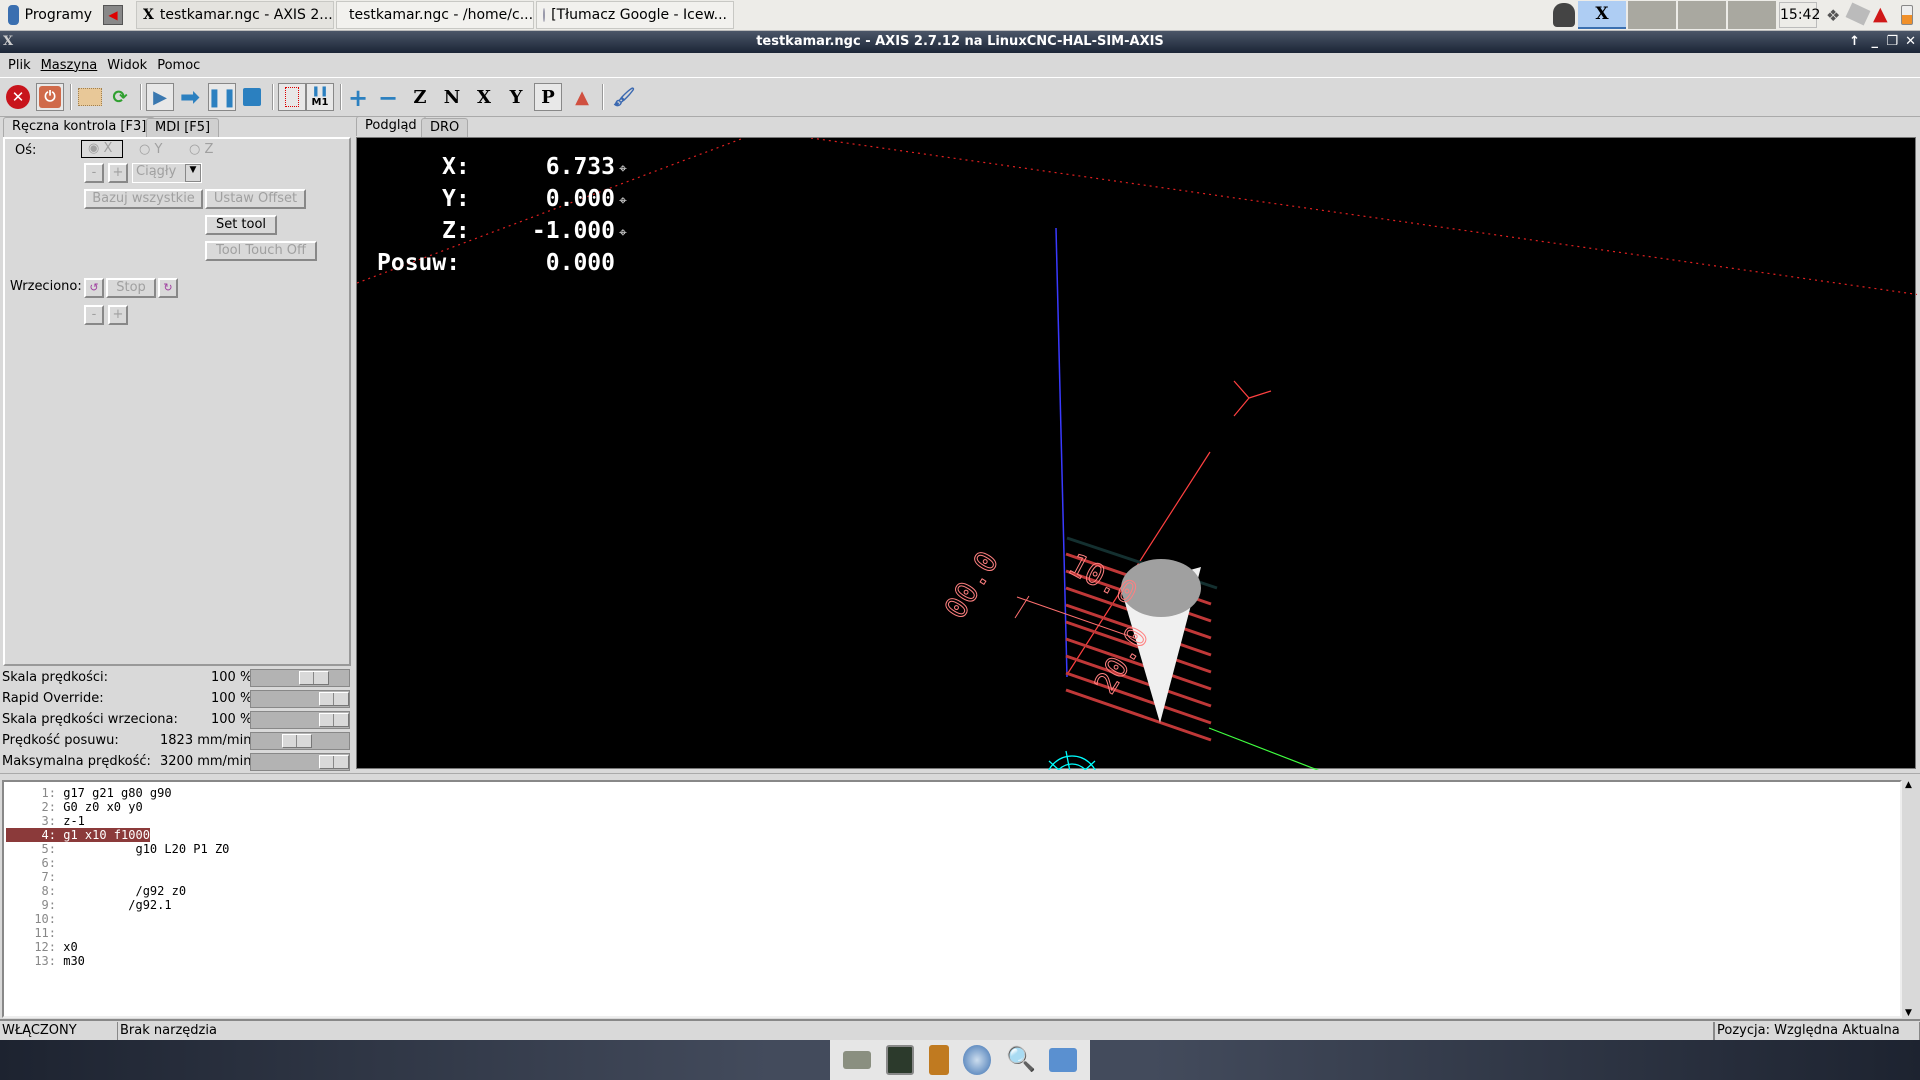 This screenshot has width=1920, height=1080. Describe the element at coordinates (1854, 42) in the screenshot. I see `shade-icon: ↑` at that location.